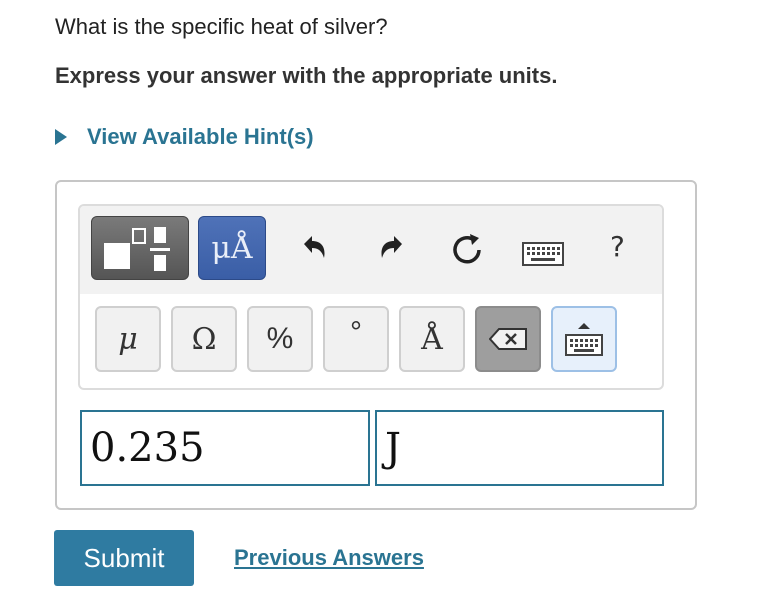  I want to click on keyboard-toggle-icon, so click(584, 339).